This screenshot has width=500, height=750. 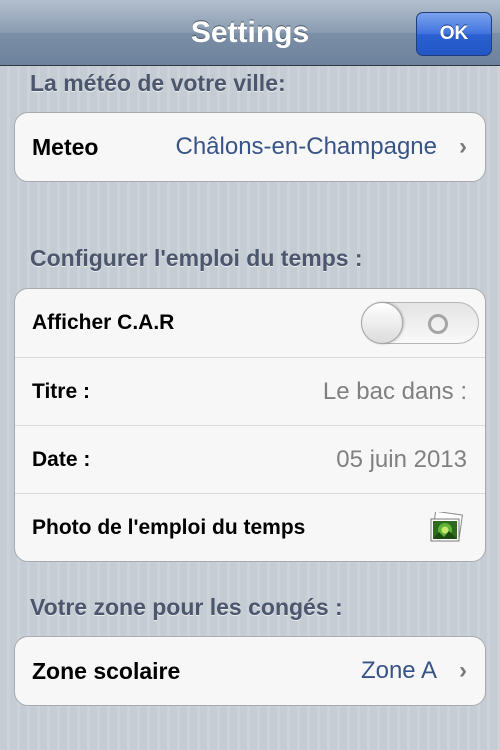 What do you see at coordinates (250, 459) in the screenshot?
I see `date-row: Date : 05 juin 2013` at bounding box center [250, 459].